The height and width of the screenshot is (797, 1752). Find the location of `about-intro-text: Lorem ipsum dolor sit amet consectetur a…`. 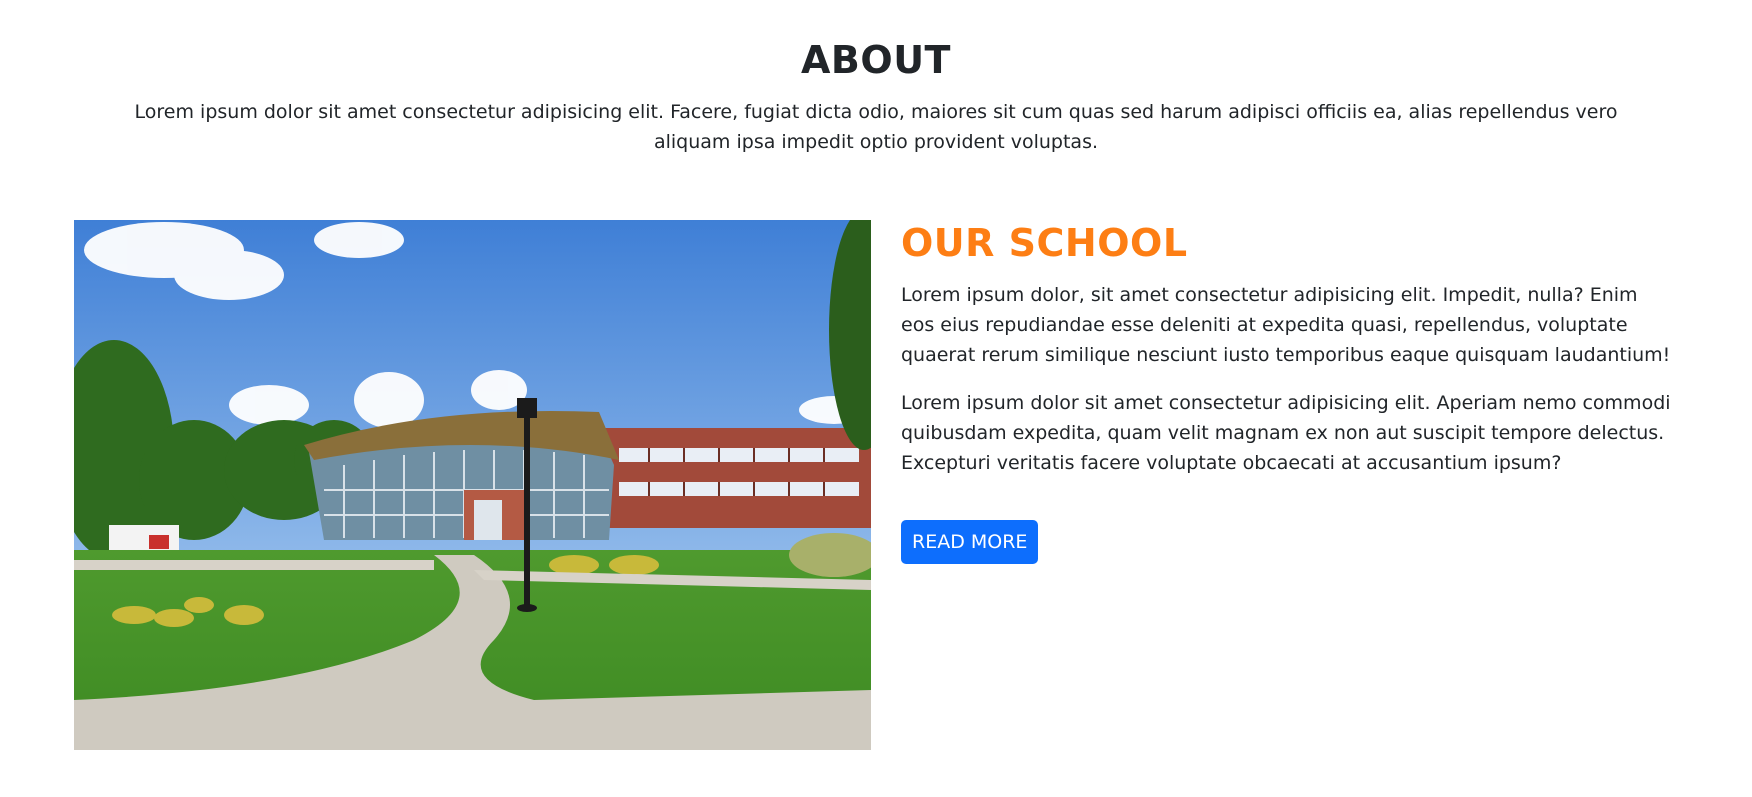

about-intro-text: Lorem ipsum dolor sit amet consectetur a… is located at coordinates (876, 127).